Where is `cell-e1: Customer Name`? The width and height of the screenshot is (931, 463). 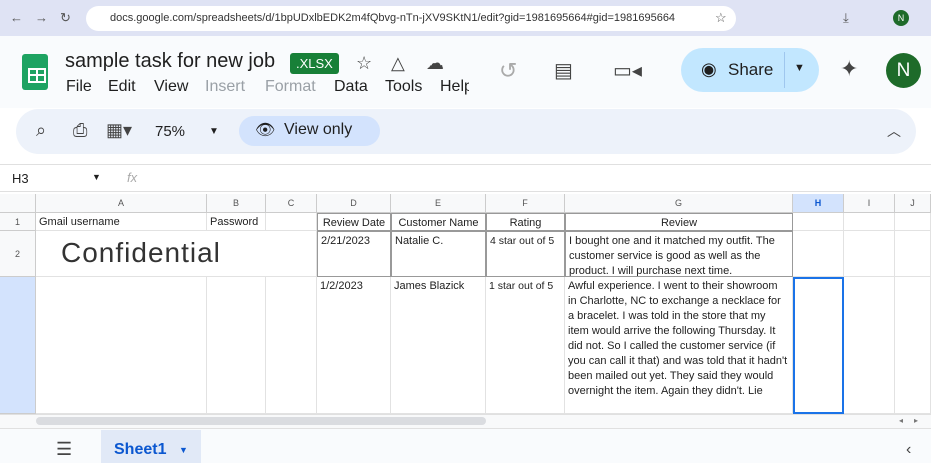 cell-e1: Customer Name is located at coordinates (438, 222).